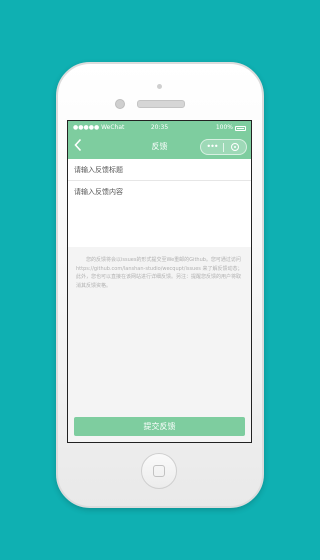 The image size is (320, 560). What do you see at coordinates (120, 104) in the screenshot?
I see `front-camera` at bounding box center [120, 104].